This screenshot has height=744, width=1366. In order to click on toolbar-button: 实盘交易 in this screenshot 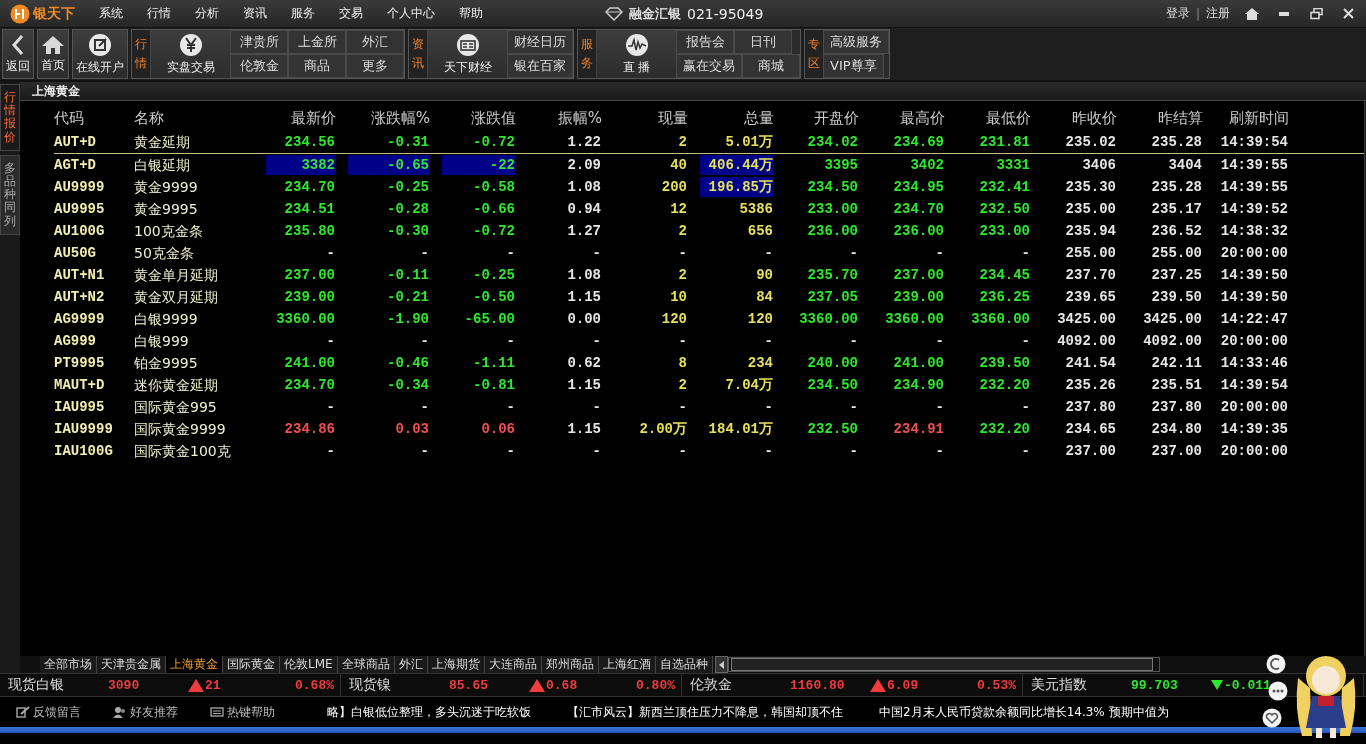, I will do `click(190, 54)`.